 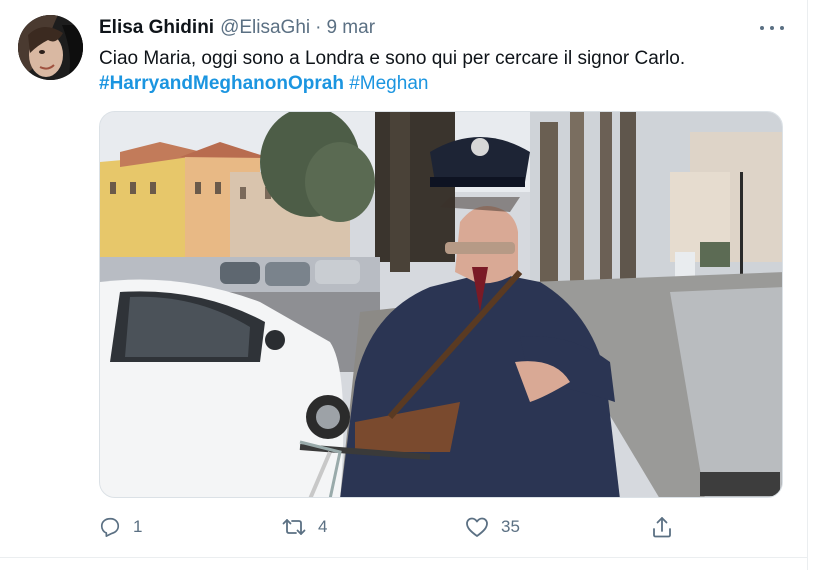 What do you see at coordinates (138, 526) in the screenshot?
I see `reply-count: 1` at bounding box center [138, 526].